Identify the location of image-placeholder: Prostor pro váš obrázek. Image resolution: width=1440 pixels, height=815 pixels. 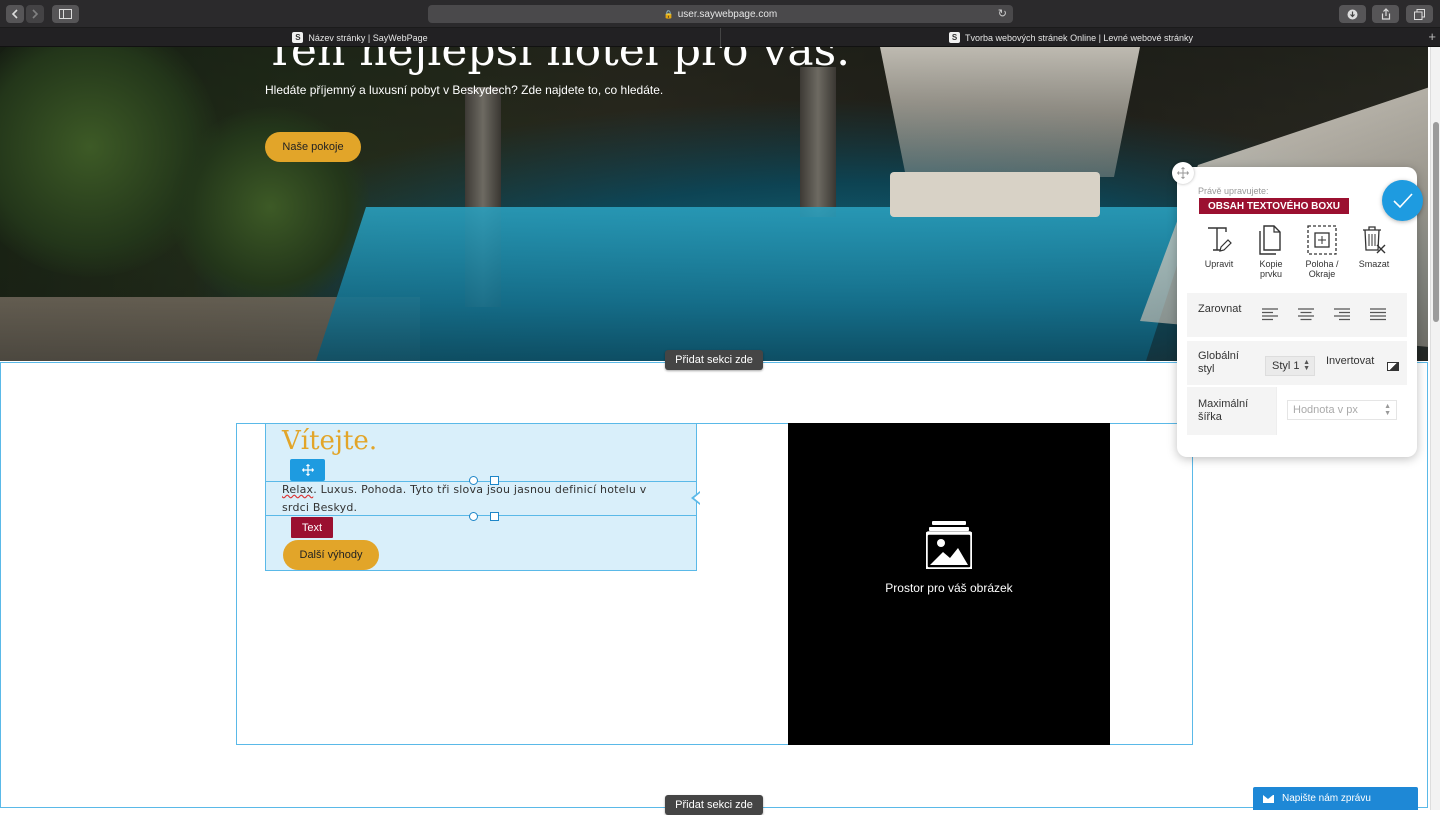
(949, 584).